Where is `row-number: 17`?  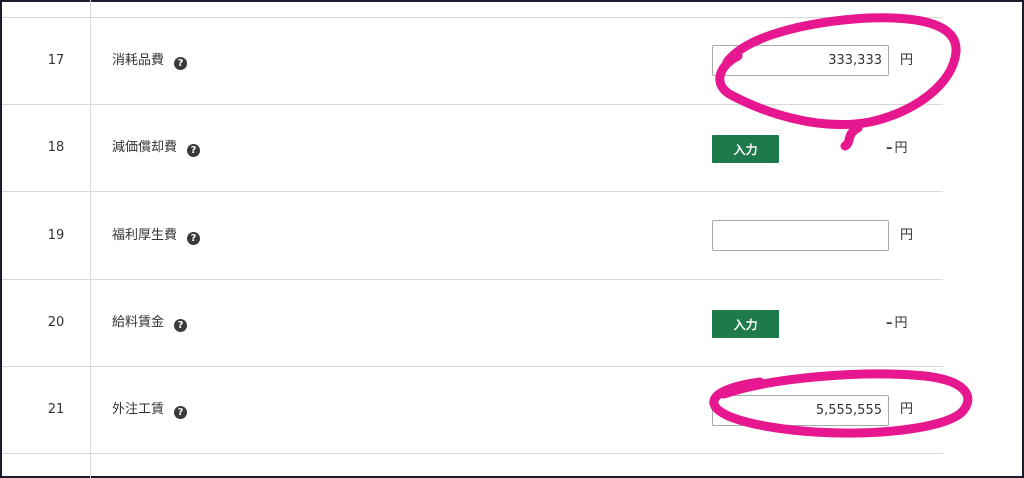
row-number: 17 is located at coordinates (56, 60).